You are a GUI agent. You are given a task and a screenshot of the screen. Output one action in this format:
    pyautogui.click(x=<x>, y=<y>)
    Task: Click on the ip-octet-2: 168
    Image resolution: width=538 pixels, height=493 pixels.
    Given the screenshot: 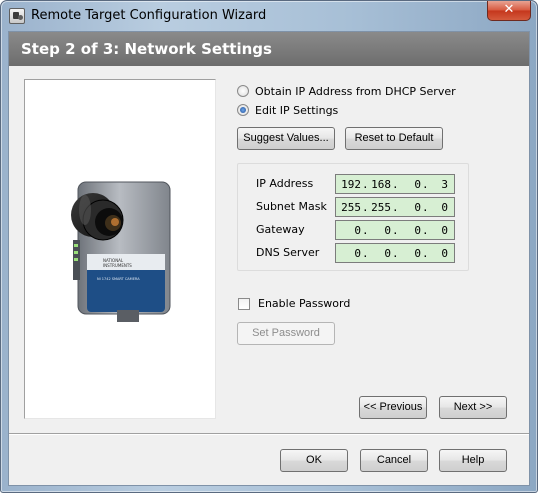 What is the action you would take?
    pyautogui.click(x=380, y=184)
    